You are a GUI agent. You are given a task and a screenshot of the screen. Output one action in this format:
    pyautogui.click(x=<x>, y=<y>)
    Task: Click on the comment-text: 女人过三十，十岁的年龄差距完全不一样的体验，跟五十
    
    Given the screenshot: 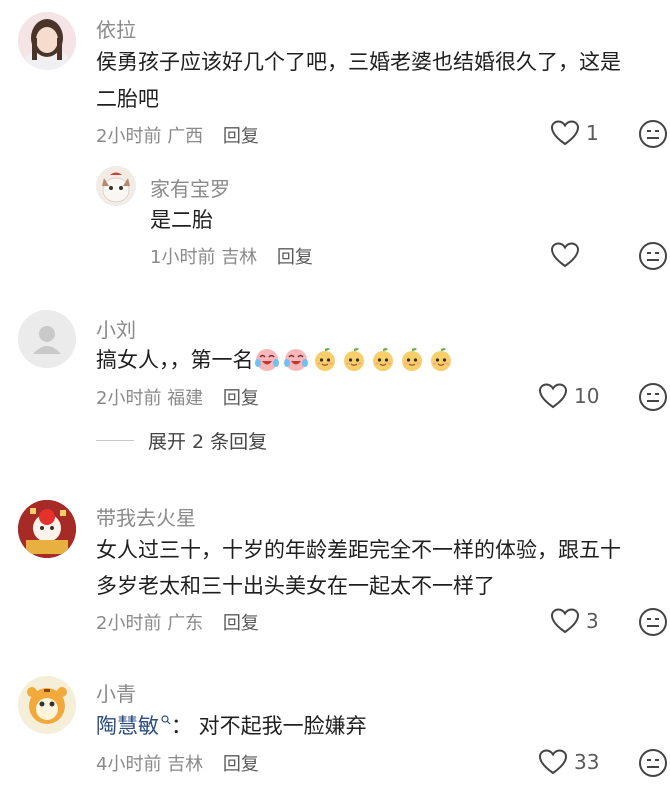 What is the action you would take?
    pyautogui.click(x=358, y=550)
    